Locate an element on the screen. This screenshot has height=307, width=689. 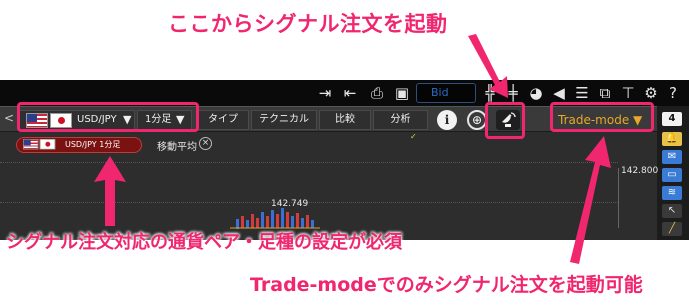
trendline-icon: ╱ is located at coordinates (672, 229).